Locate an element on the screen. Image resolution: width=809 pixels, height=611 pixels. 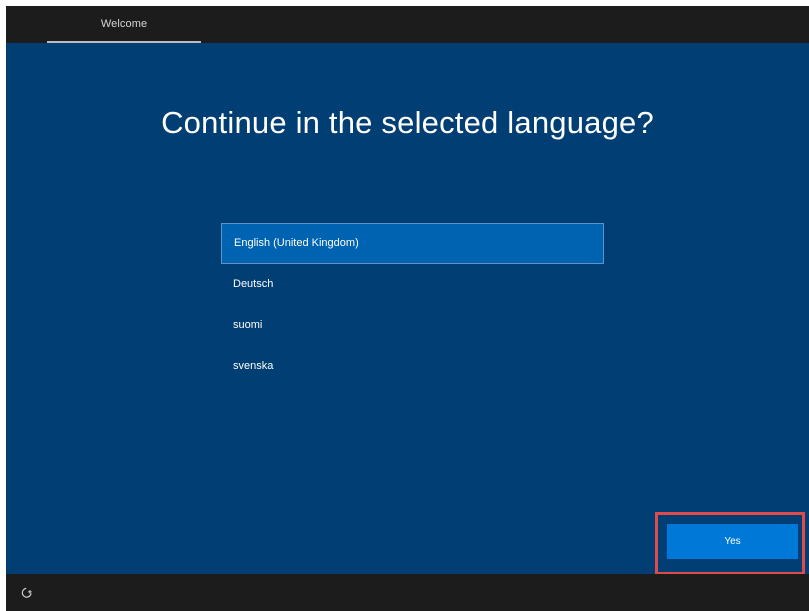
bottom-bar is located at coordinates (407, 592).